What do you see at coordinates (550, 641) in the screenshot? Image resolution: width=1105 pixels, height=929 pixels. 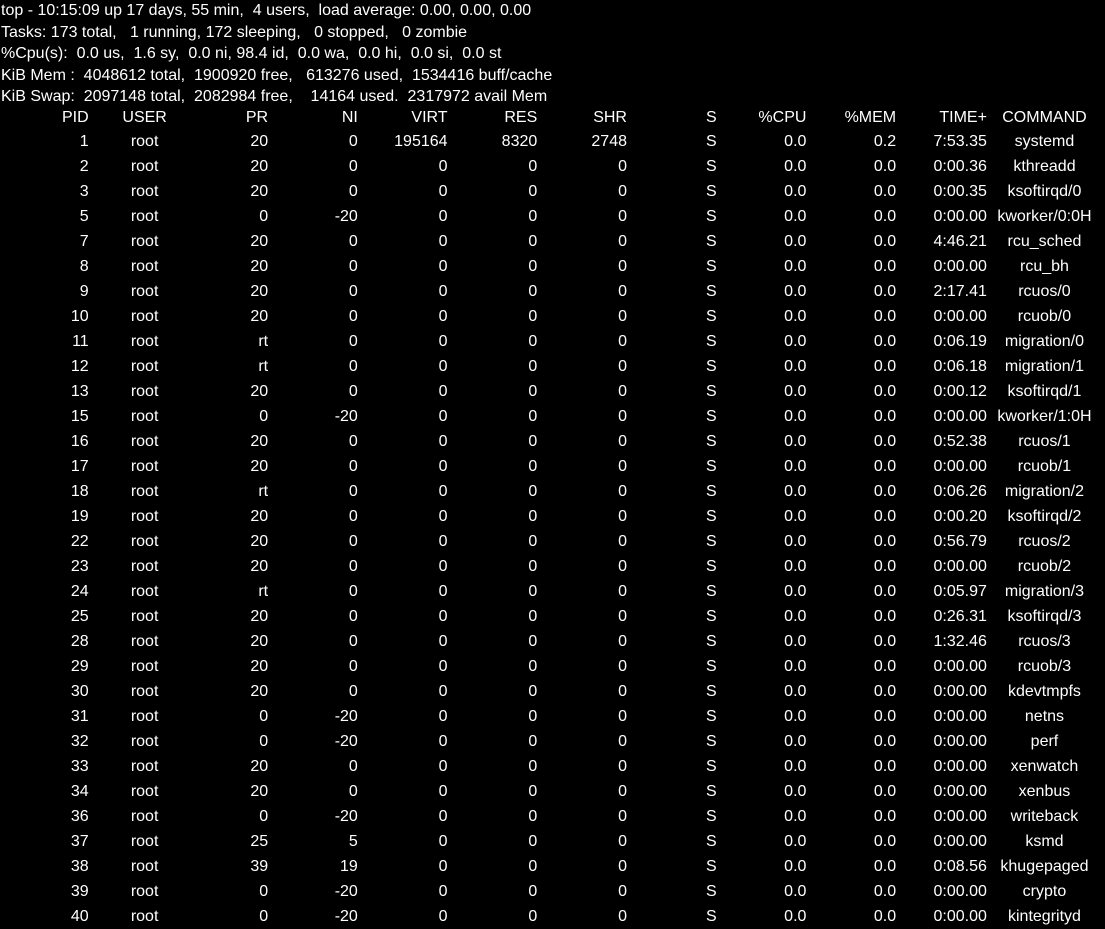 I see `process-row: 28 root 20 0 0 0 0 S 0.0 0.0 1:32.46 rcuos/3` at bounding box center [550, 641].